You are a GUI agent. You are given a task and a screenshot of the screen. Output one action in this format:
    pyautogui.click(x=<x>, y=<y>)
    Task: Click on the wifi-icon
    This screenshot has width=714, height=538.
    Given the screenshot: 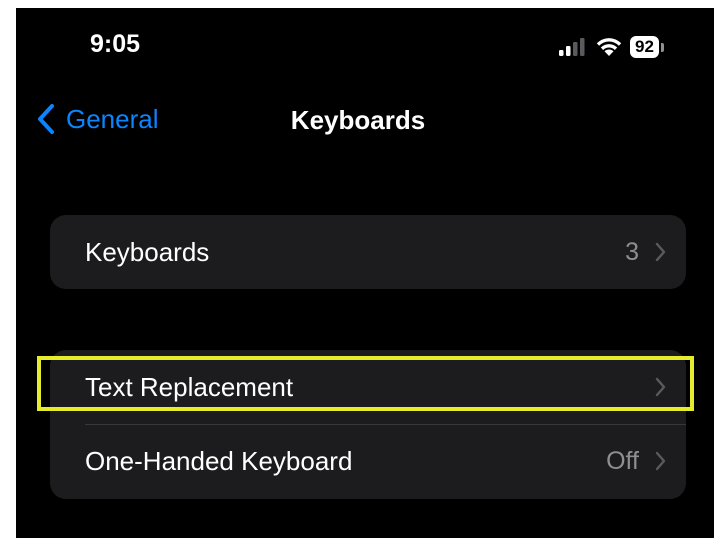 What is the action you would take?
    pyautogui.click(x=609, y=47)
    